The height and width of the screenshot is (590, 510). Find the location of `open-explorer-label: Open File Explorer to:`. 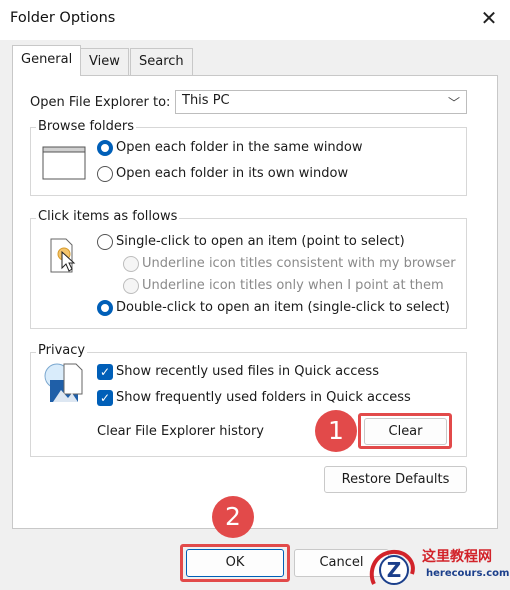

open-explorer-label: Open File Explorer to: is located at coordinates (100, 102).